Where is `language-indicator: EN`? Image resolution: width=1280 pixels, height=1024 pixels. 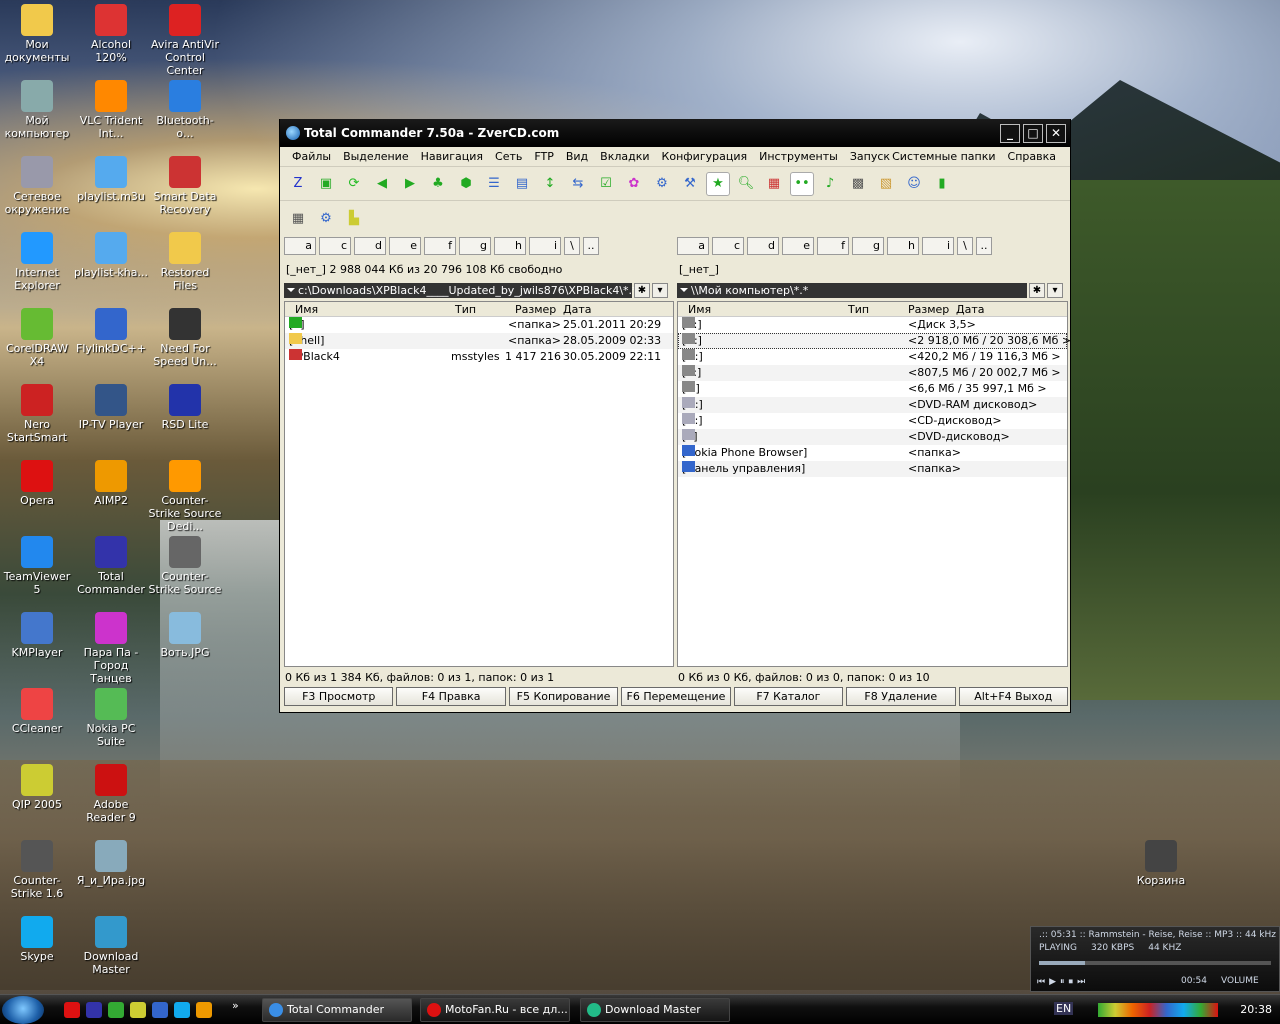 language-indicator: EN is located at coordinates (1064, 1008).